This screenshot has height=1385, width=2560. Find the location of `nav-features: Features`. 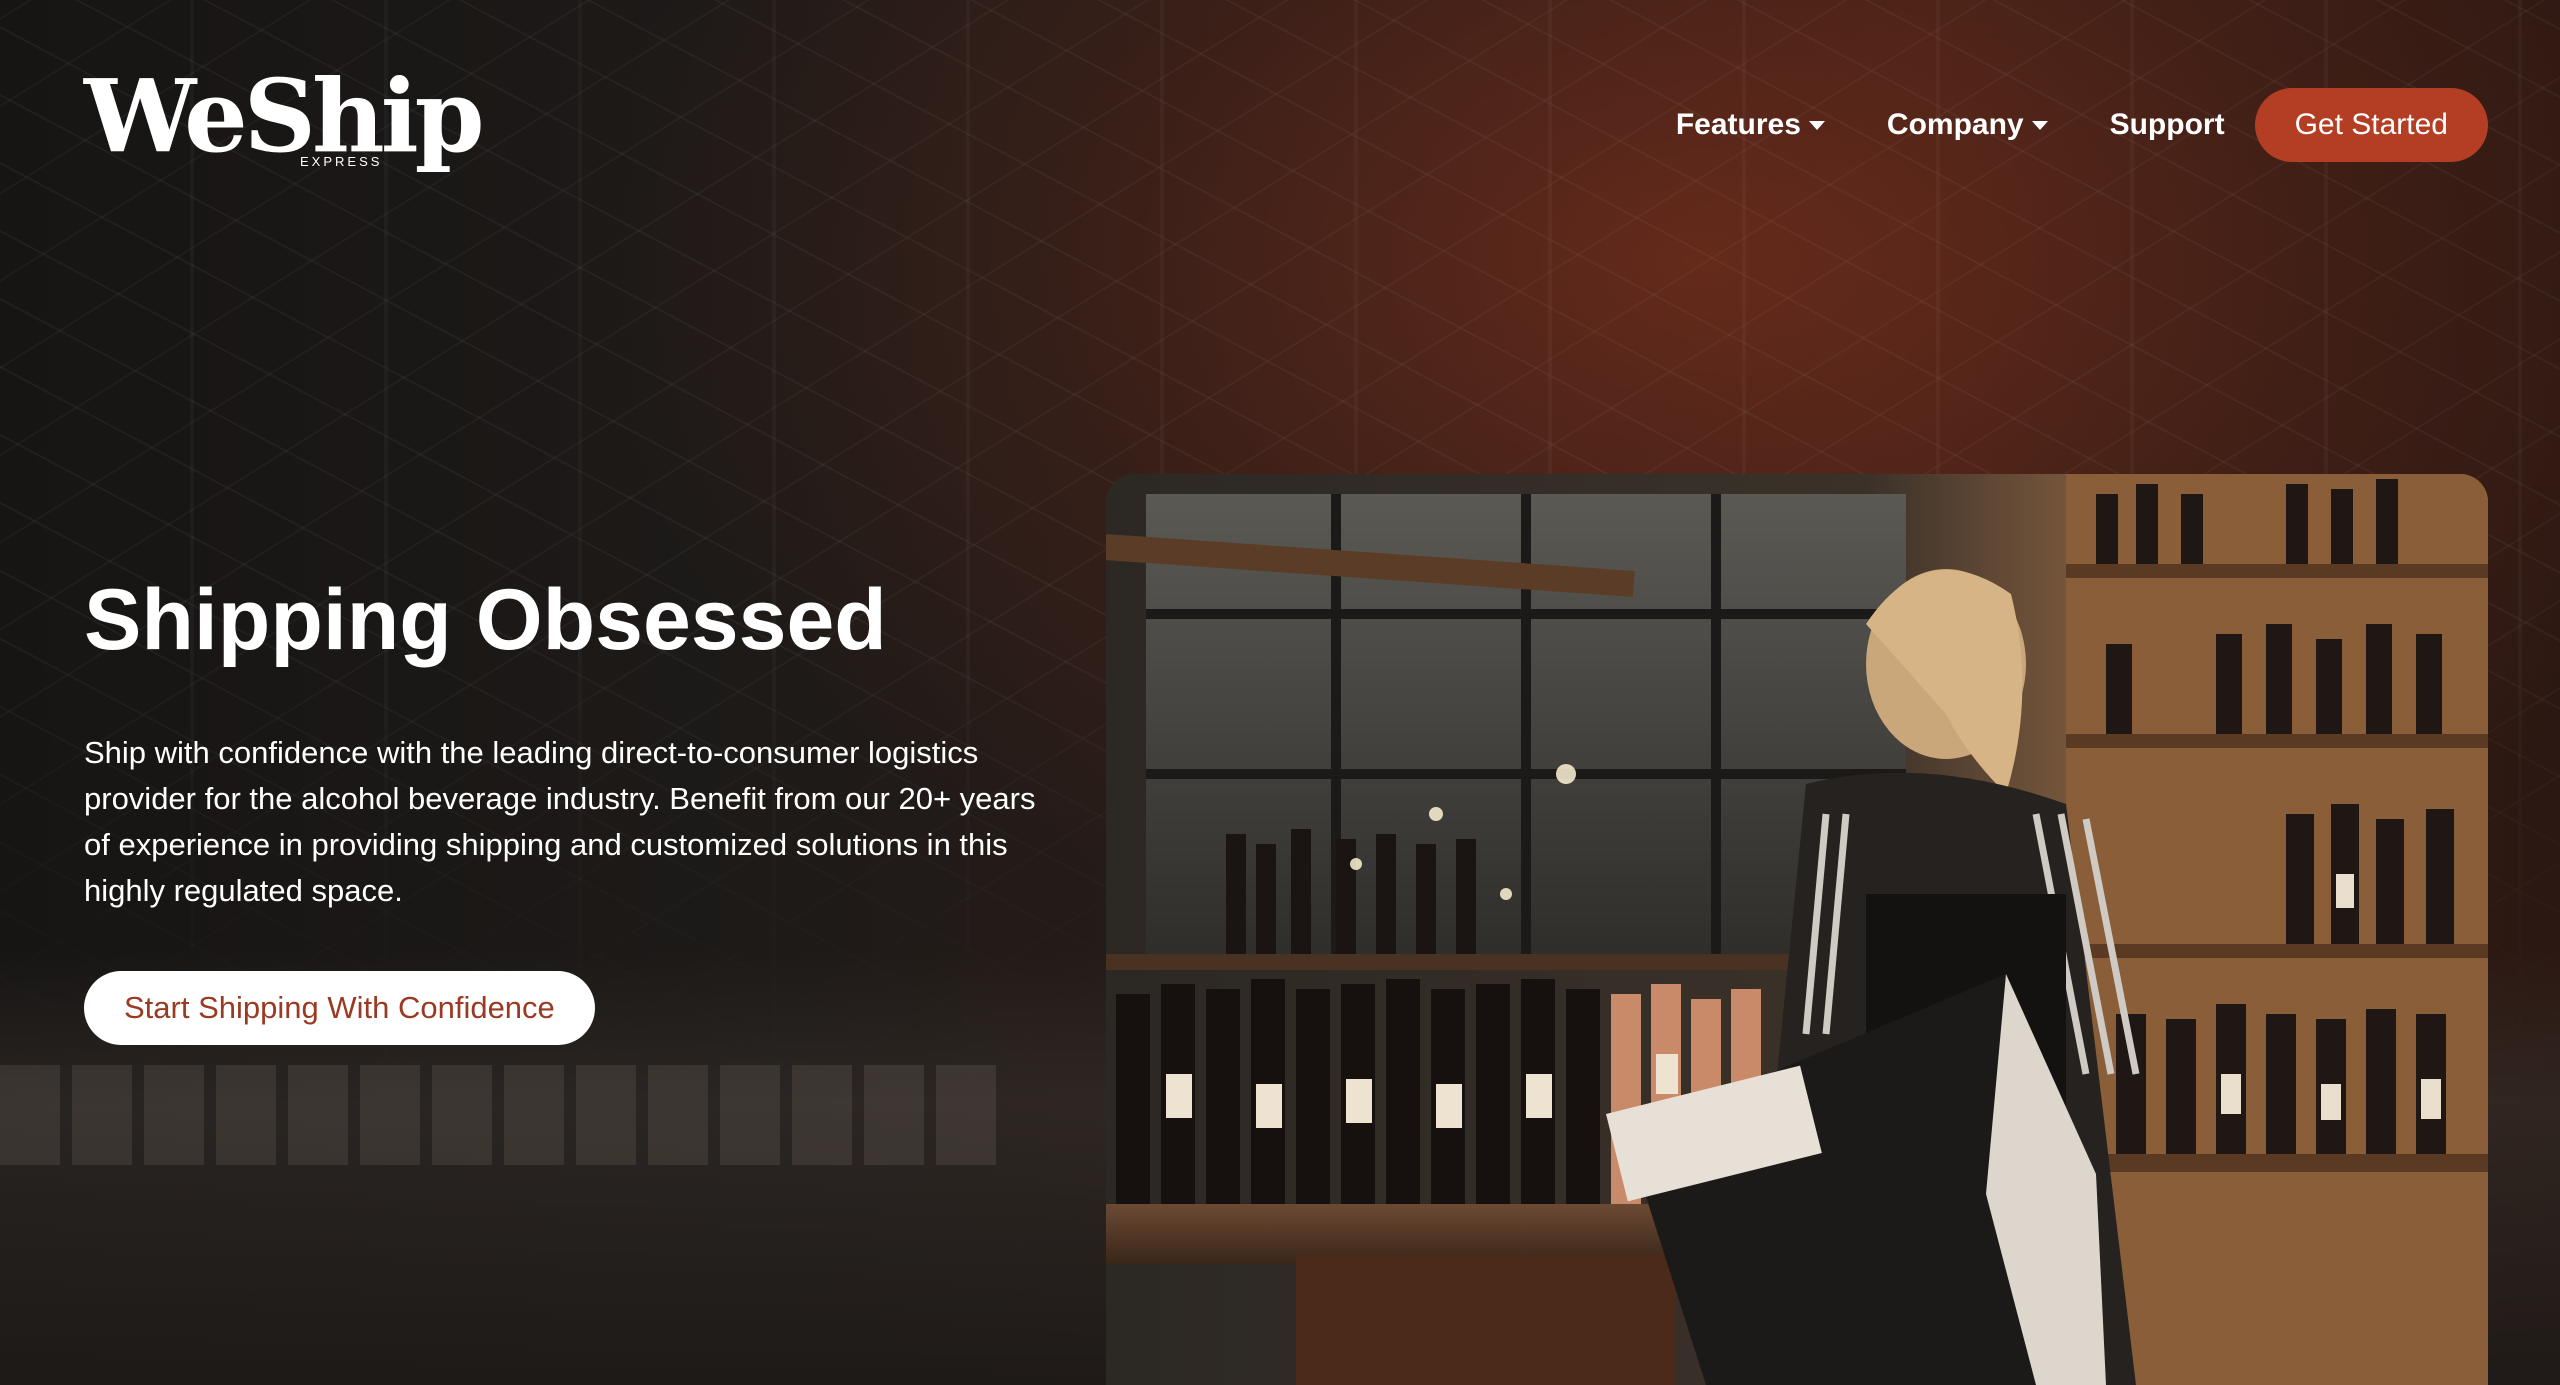

nav-features: Features is located at coordinates (1750, 125).